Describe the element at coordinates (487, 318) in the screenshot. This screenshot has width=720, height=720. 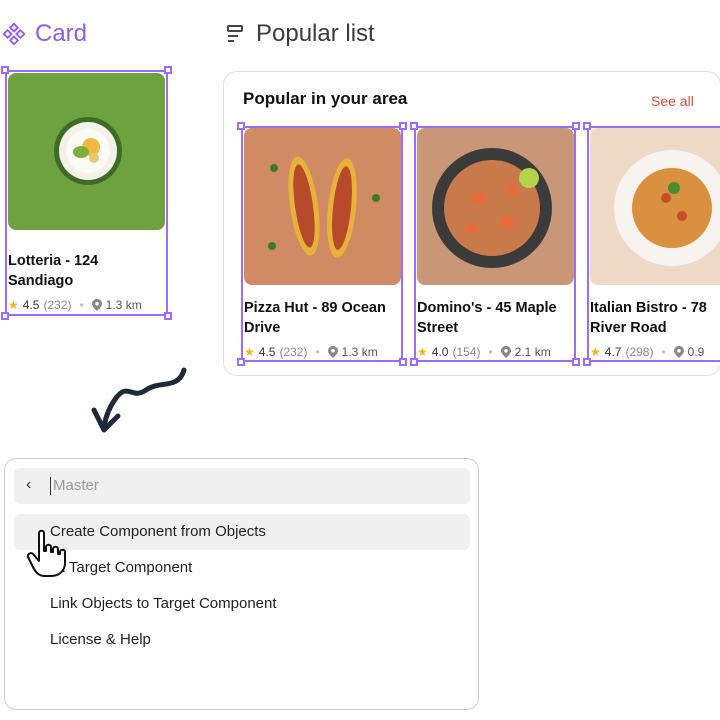
I see `popular-card-title: Domino's - 45 Maple Street` at that location.